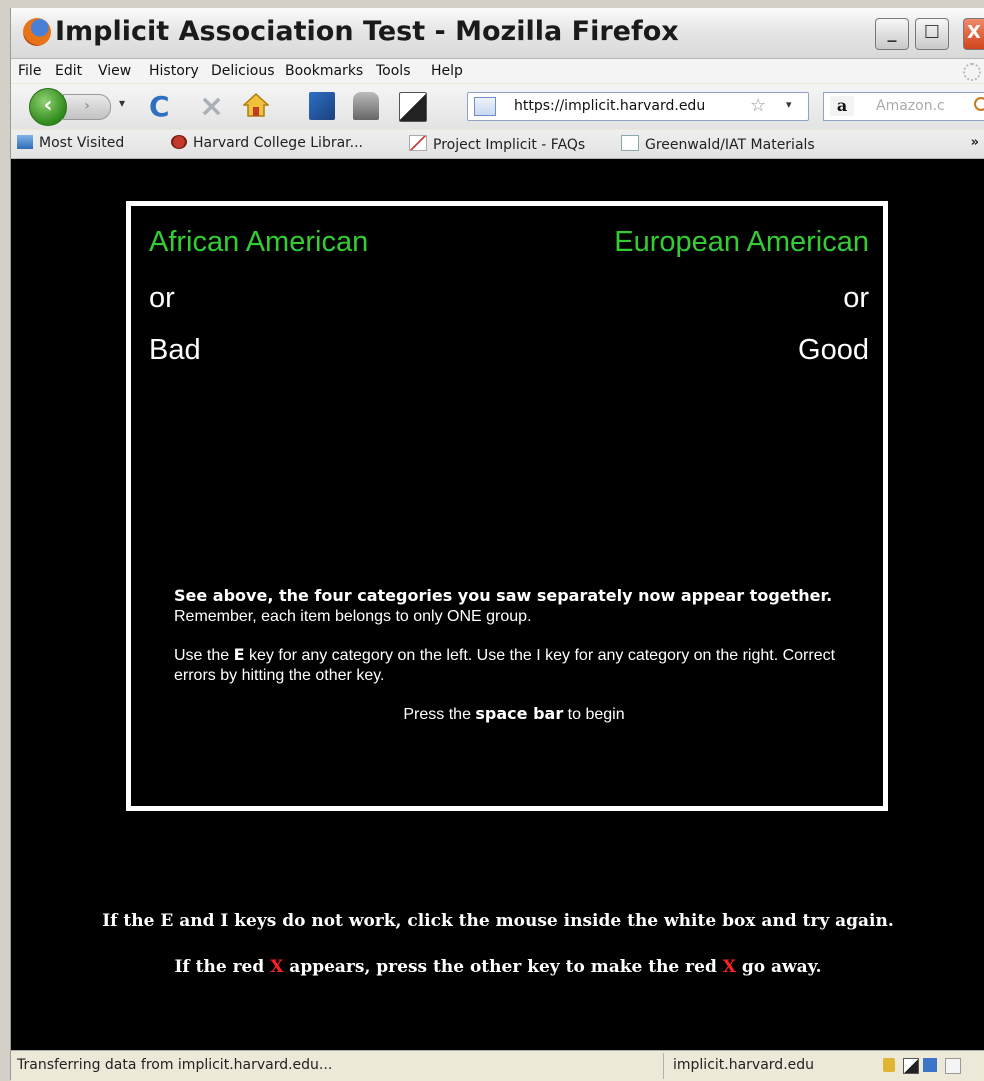 Image resolution: width=984 pixels, height=1081 pixels. What do you see at coordinates (87, 107) in the screenshot?
I see `forward-button: ›` at bounding box center [87, 107].